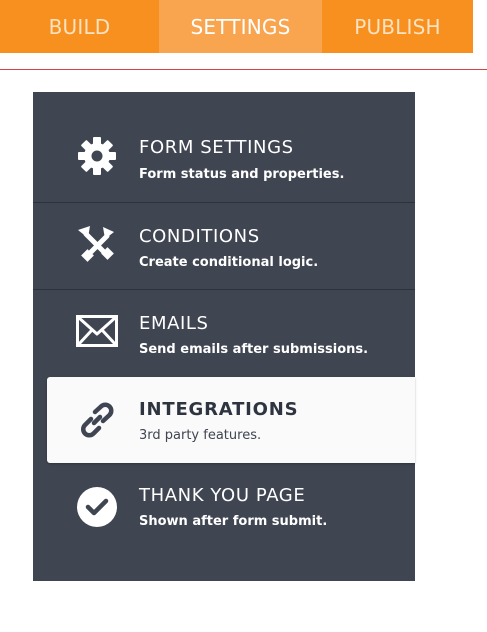  I want to click on tab-settings: SETTINGS, so click(240, 26).